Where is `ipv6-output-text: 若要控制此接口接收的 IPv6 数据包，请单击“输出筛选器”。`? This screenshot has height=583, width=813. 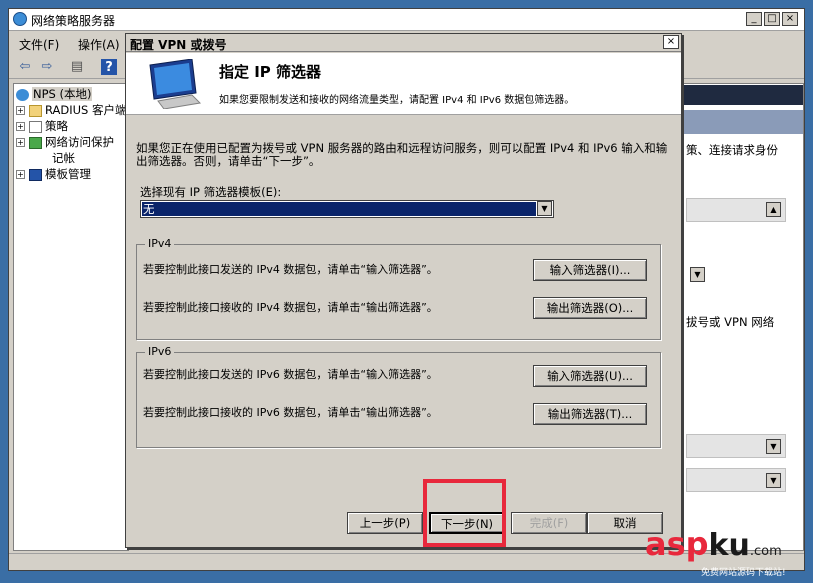
ipv6-output-text: 若要控制此接口接收的 IPv6 数据包，请单击“输出筛选器”。 is located at coordinates (290, 412).